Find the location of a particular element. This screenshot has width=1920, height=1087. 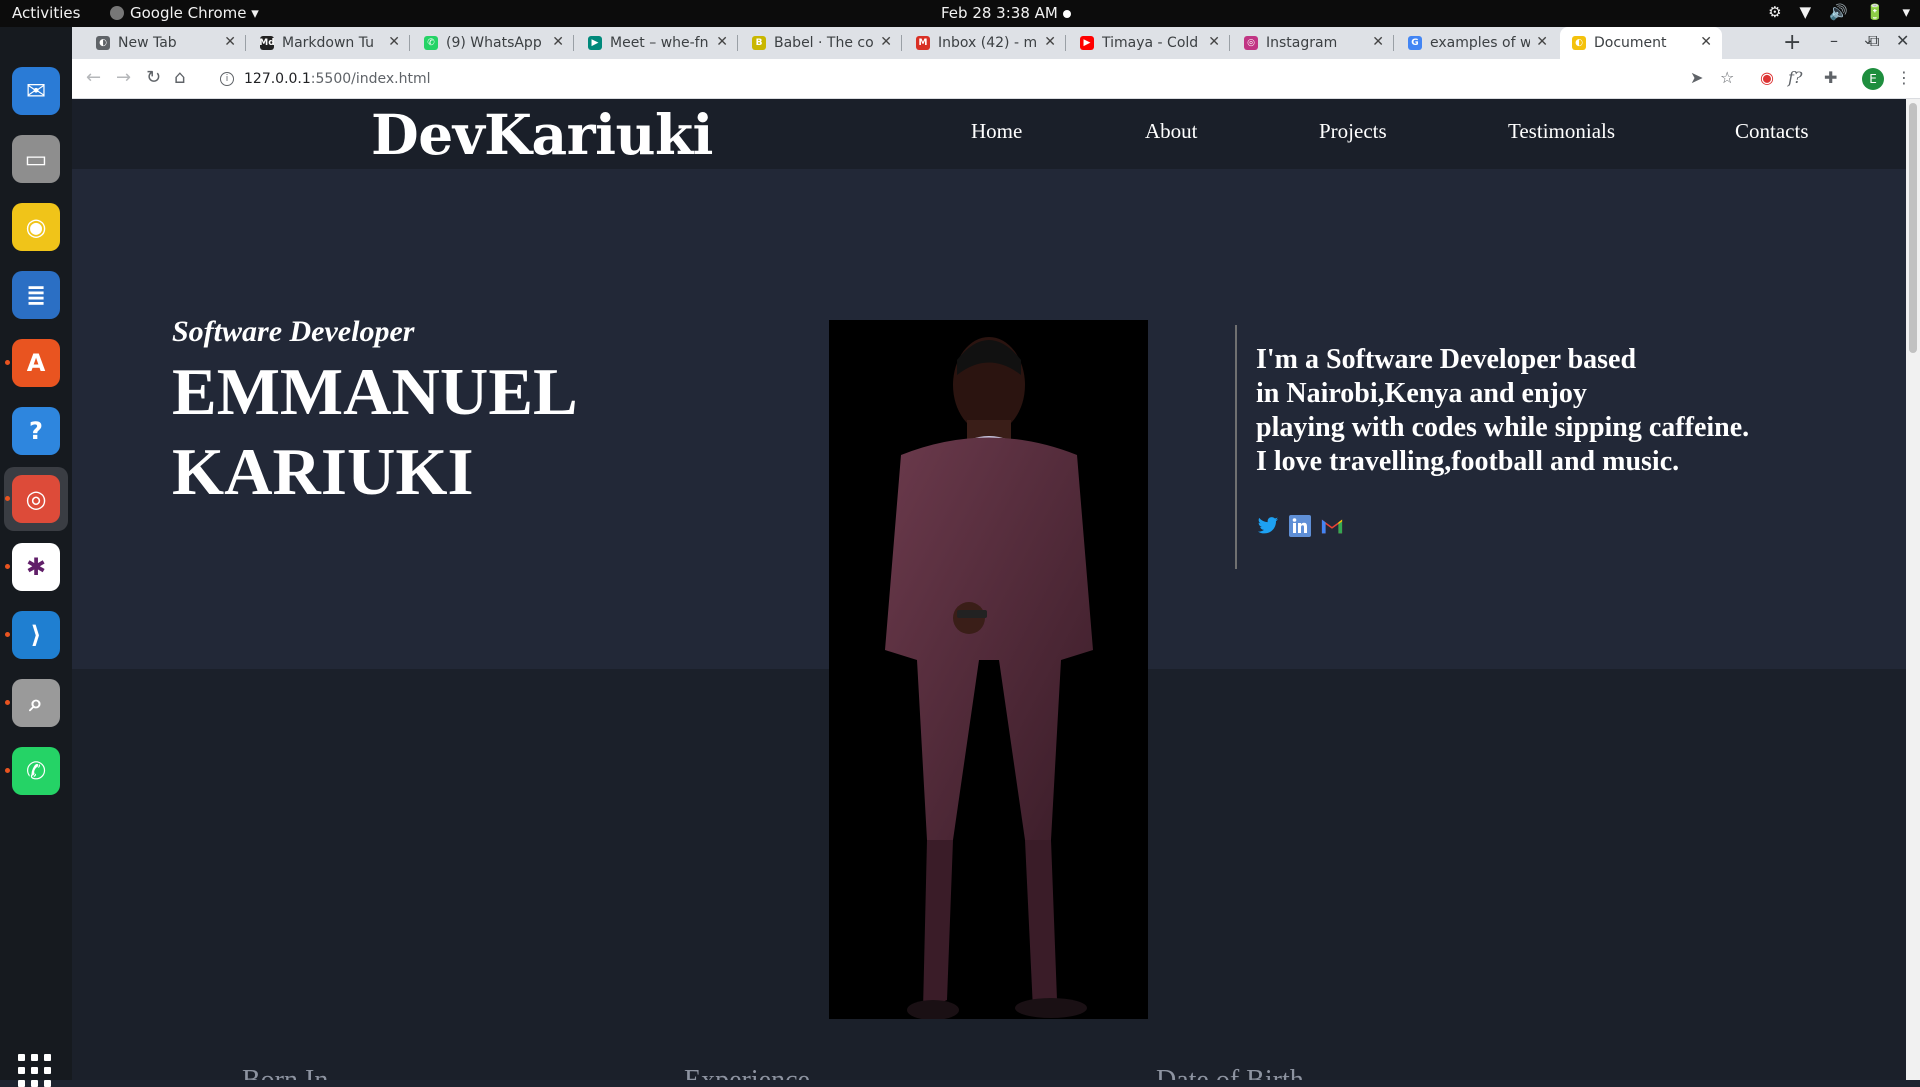

tab-title: Inbox (42) - ma is located at coordinates (988, 43).